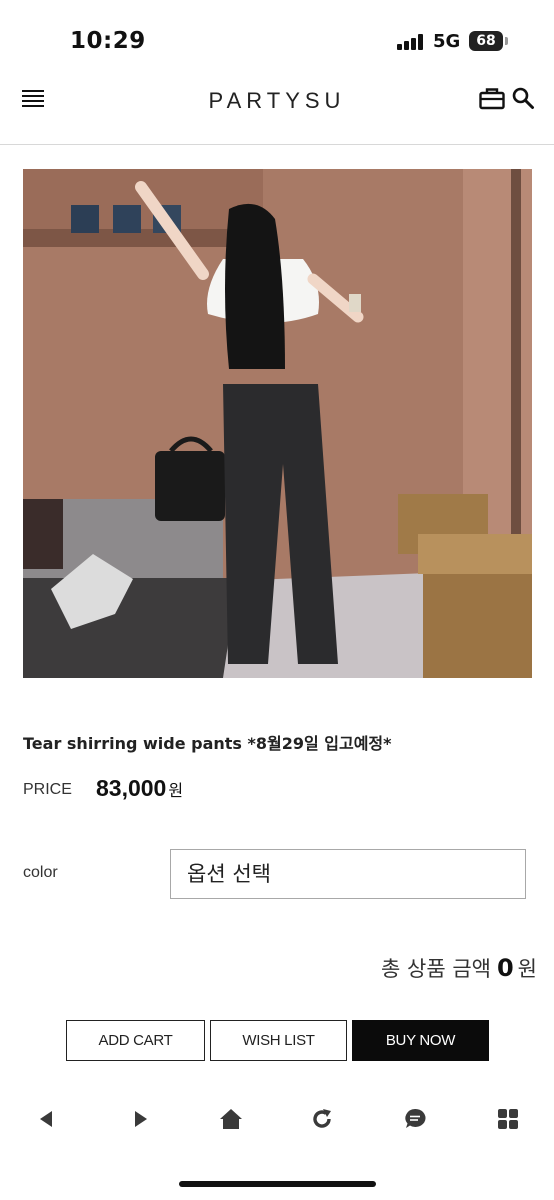  I want to click on chat-icon, so click(415, 1119).